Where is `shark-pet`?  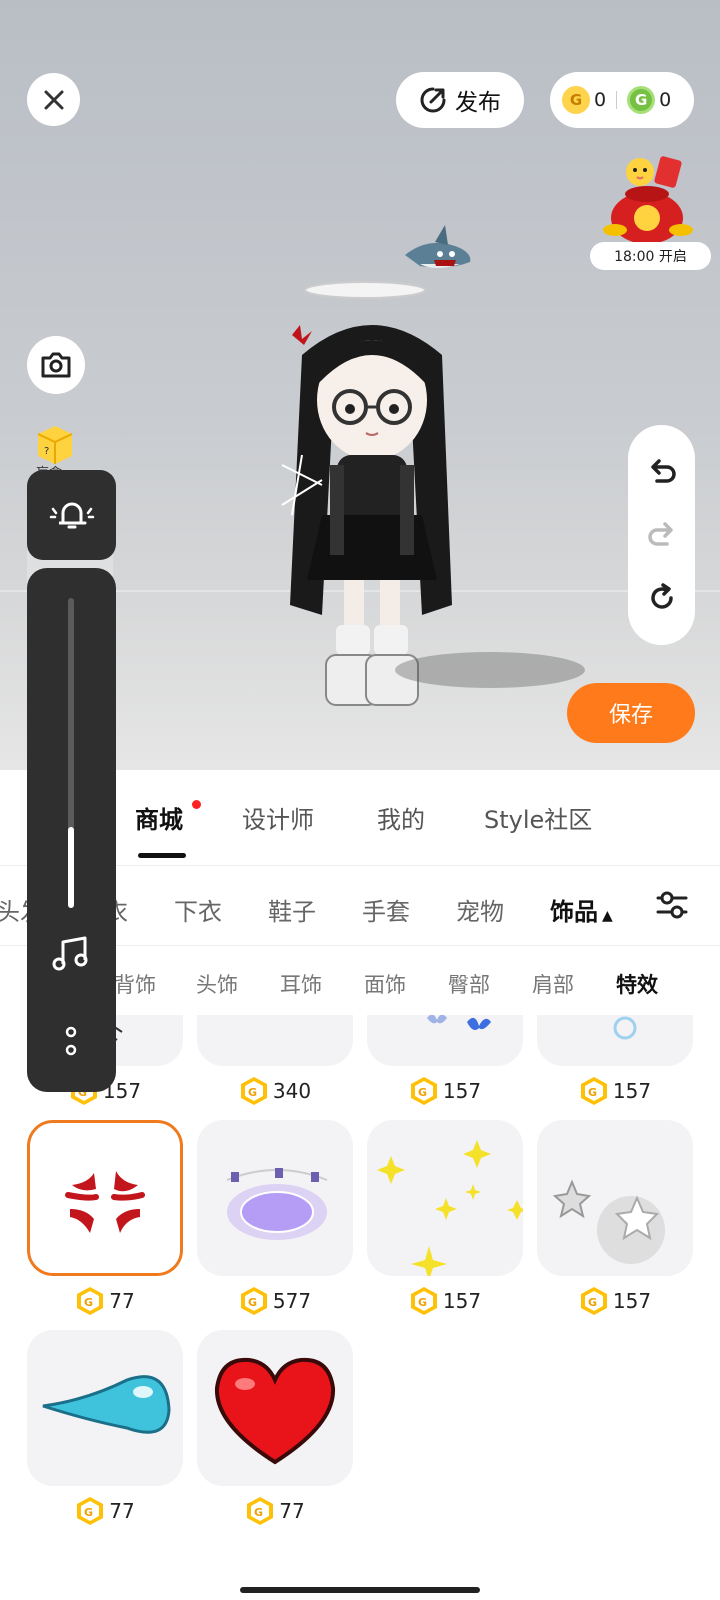
shark-pet is located at coordinates (438, 246).